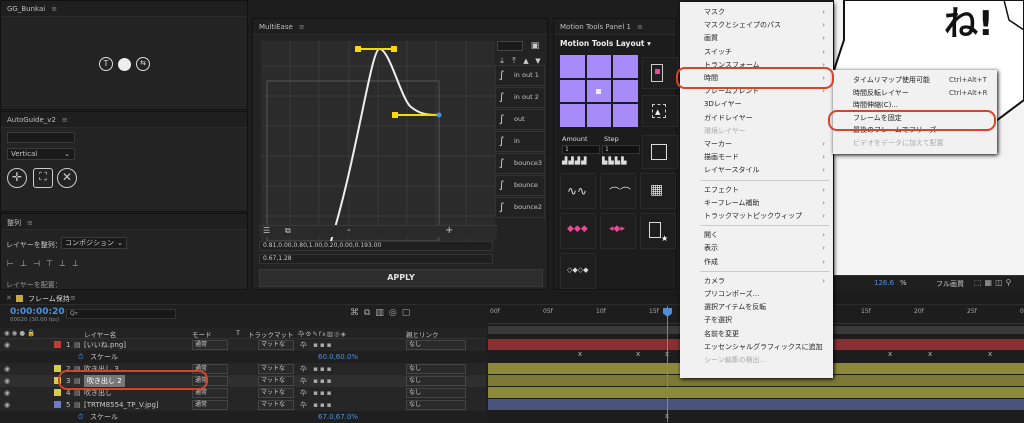 The height and width of the screenshot is (423, 1024). What do you see at coordinates (271, 334) in the screenshot?
I see `header-trackmatte: トラックマット` at bounding box center [271, 334].